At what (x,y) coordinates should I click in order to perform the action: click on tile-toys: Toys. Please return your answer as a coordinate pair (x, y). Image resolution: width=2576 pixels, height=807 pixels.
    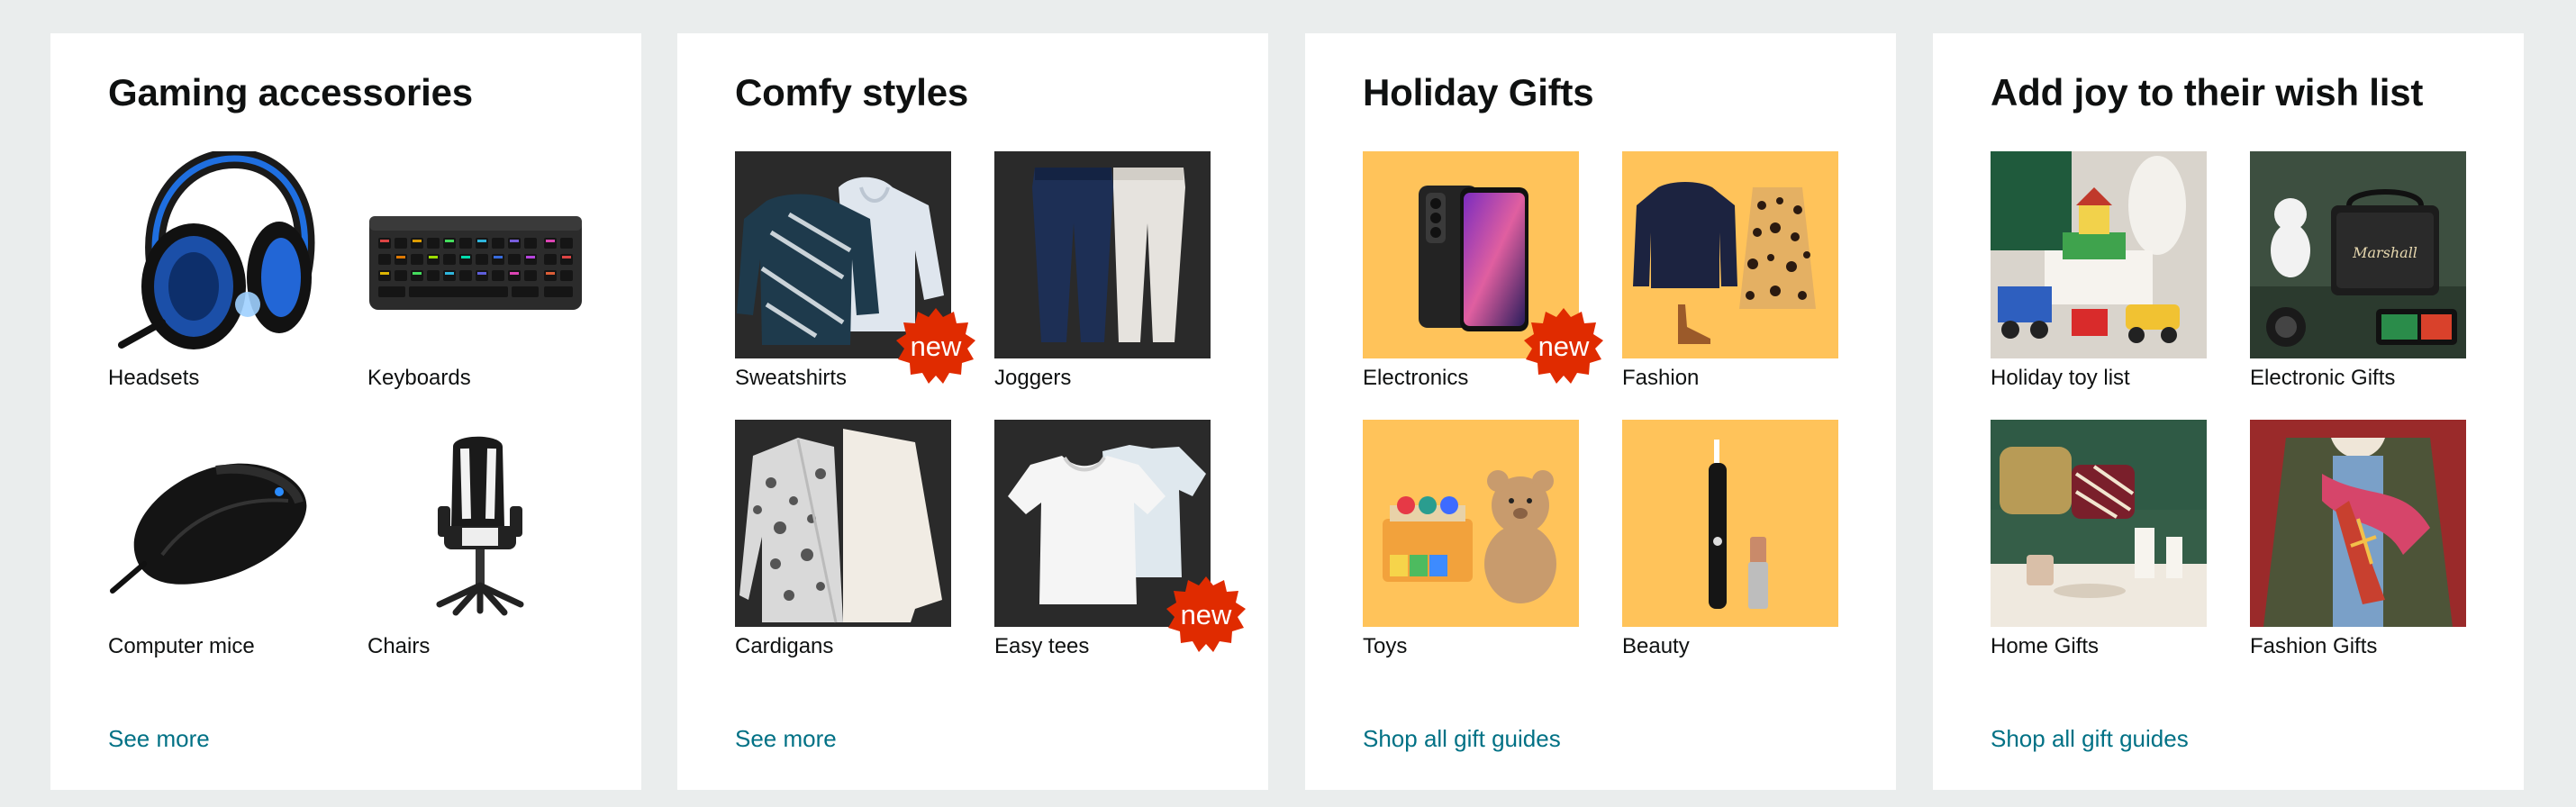
    Looking at the image, I should click on (1471, 539).